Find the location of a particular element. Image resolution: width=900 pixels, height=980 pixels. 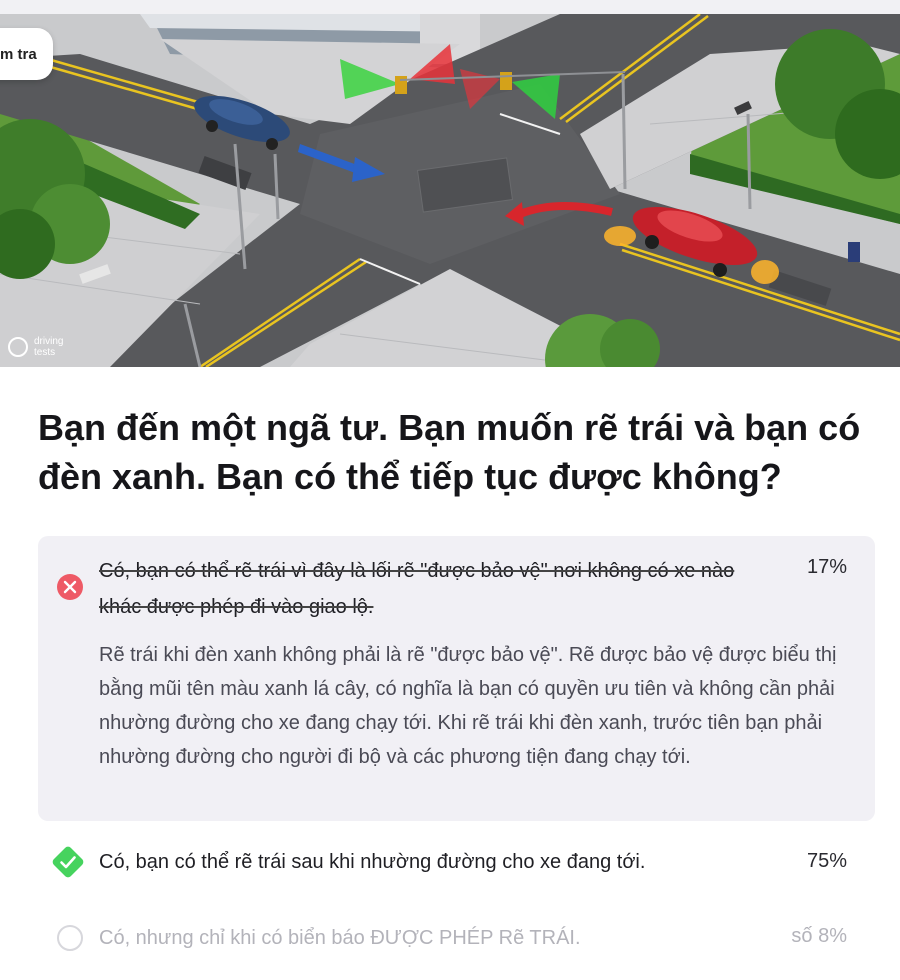

correct-check-icon is located at coordinates (68, 862).